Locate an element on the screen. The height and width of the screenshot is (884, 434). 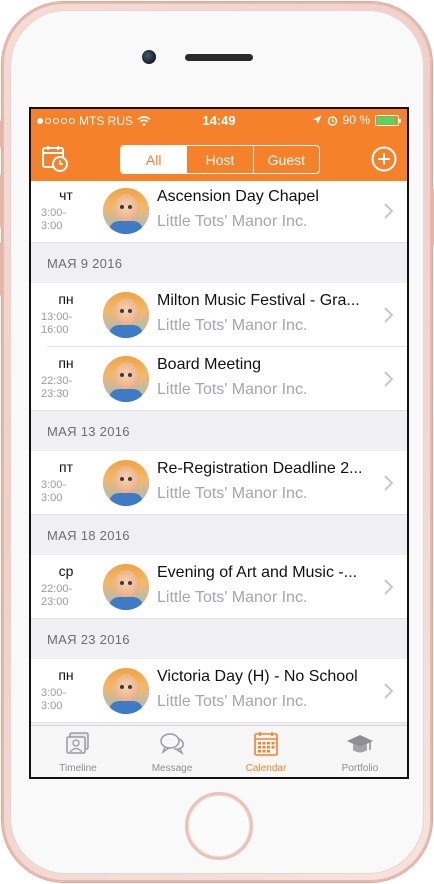
tab-timeline: Timeline is located at coordinates (78, 751).